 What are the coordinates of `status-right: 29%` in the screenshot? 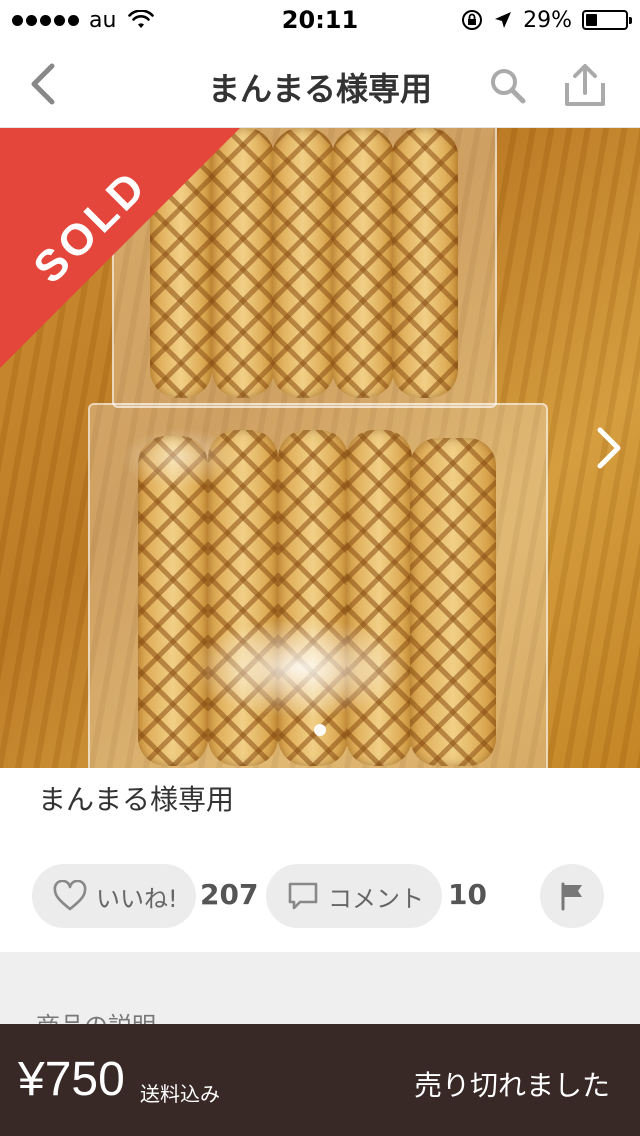 It's located at (546, 20).